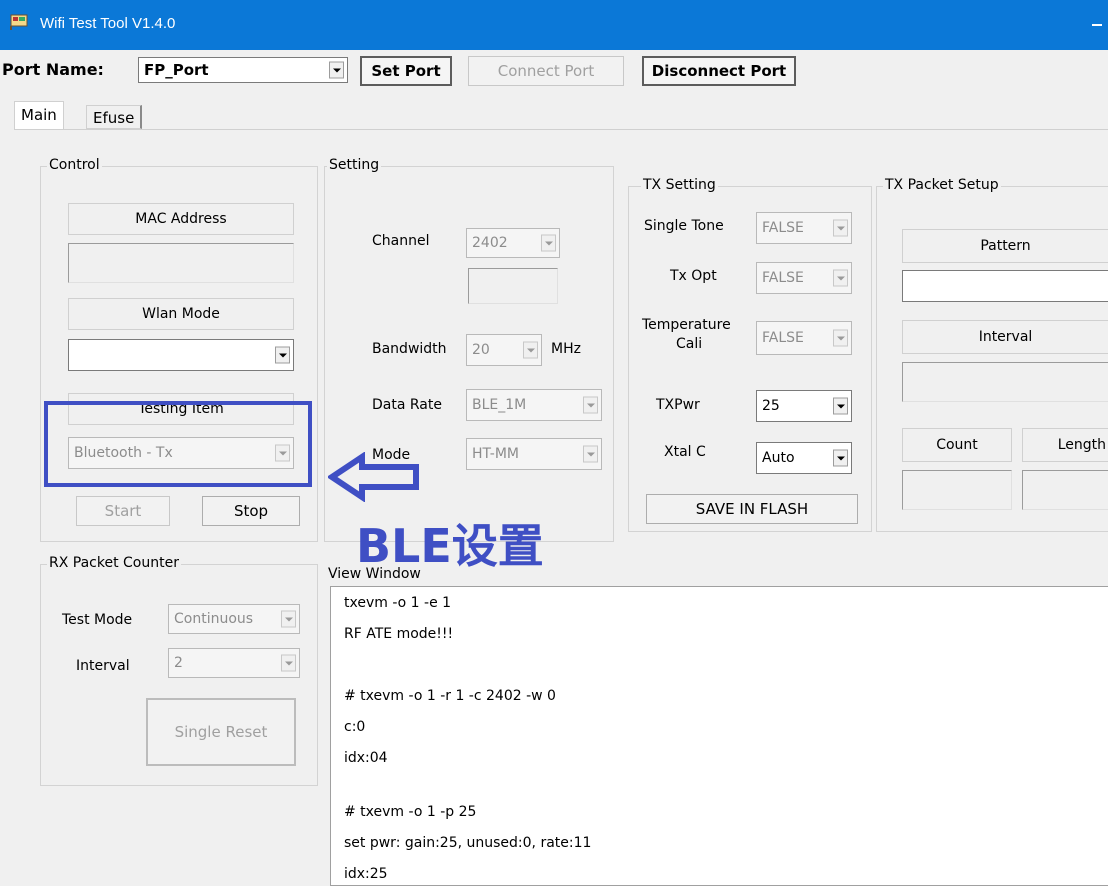 This screenshot has height=886, width=1108. I want to click on length-label: Length, so click(1065, 445).